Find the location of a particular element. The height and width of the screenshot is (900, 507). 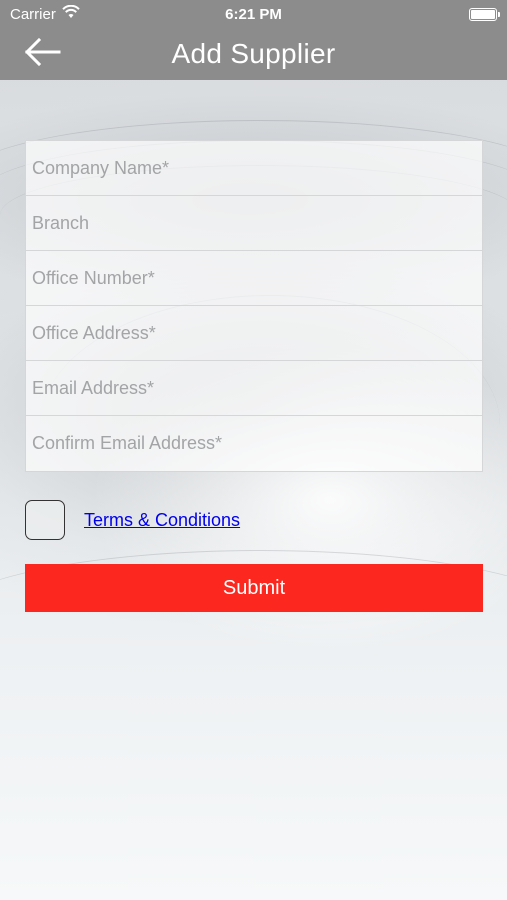

company-name-input is located at coordinates (254, 168).